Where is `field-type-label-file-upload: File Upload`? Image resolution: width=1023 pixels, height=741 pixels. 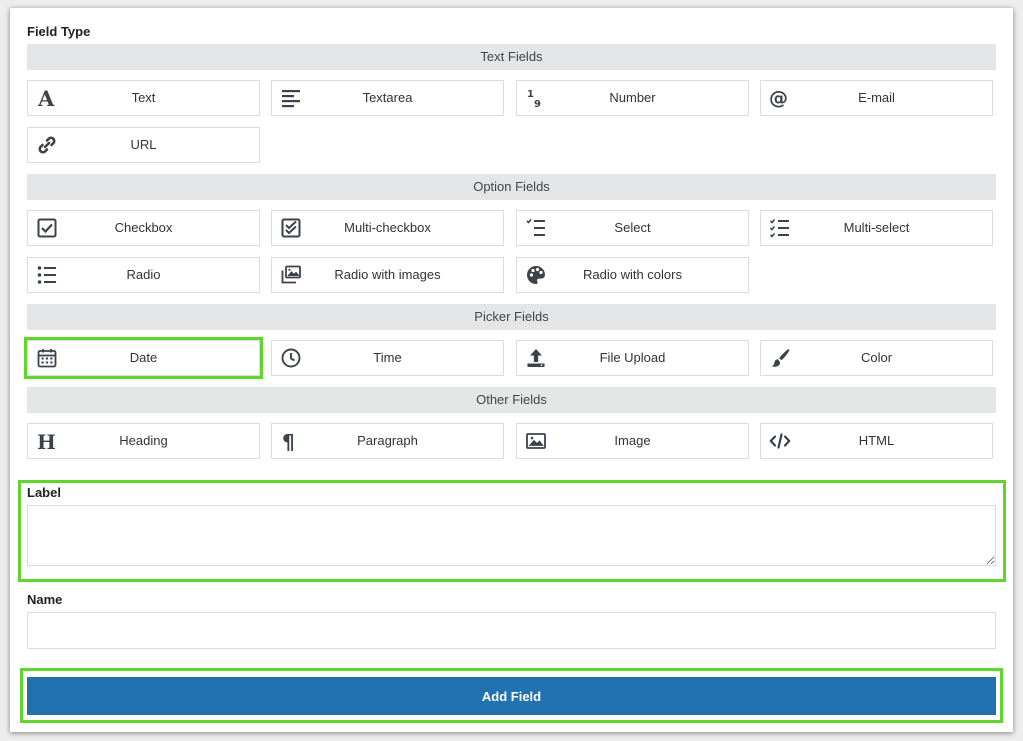
field-type-label-file-upload: File Upload is located at coordinates (632, 357).